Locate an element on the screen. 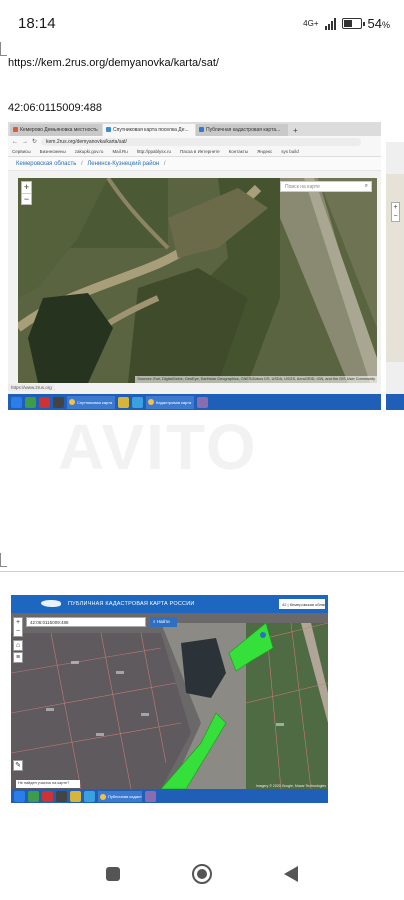 This screenshot has height=900, width=404. browser-tab-1: Кемерово Демьяновка местность is located at coordinates (56, 130).